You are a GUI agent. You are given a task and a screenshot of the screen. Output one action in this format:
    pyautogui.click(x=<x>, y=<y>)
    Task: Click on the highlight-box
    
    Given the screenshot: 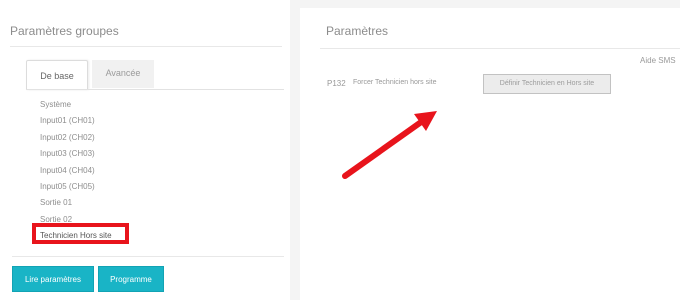 What is the action you would take?
    pyautogui.click(x=80, y=233)
    